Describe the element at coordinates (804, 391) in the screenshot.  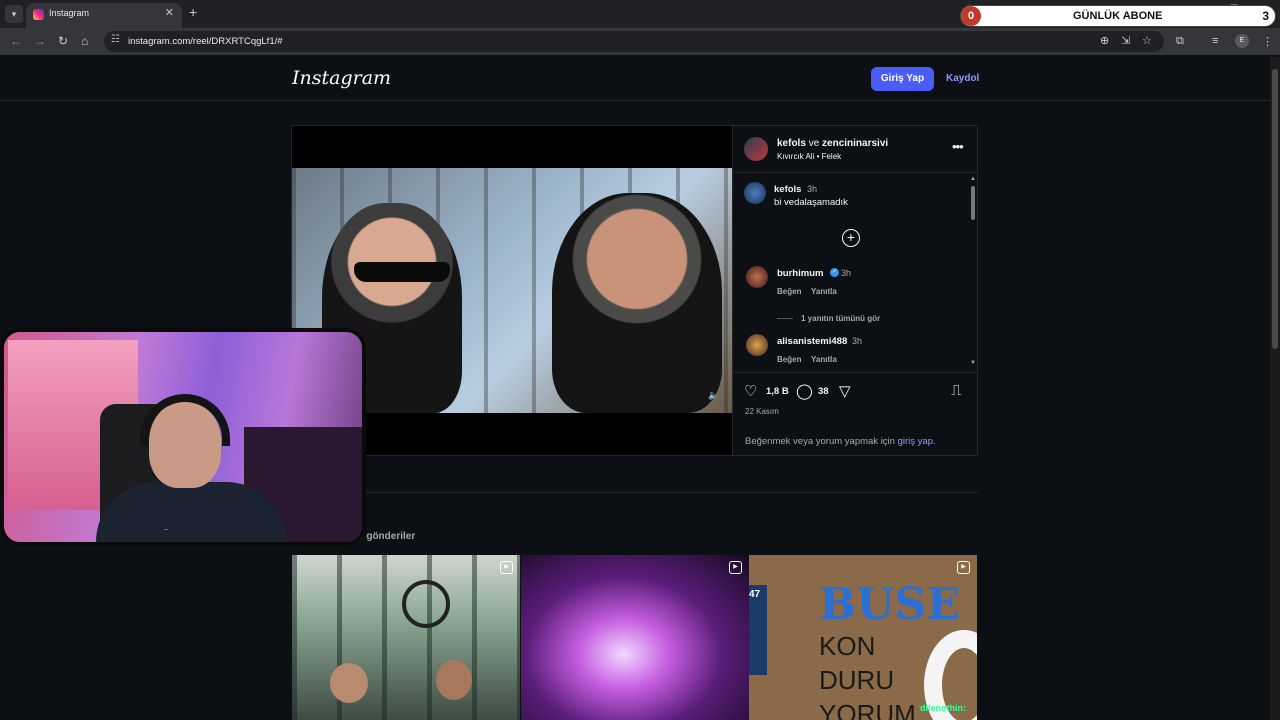
I see `comment-bubble-icon: ◯` at that location.